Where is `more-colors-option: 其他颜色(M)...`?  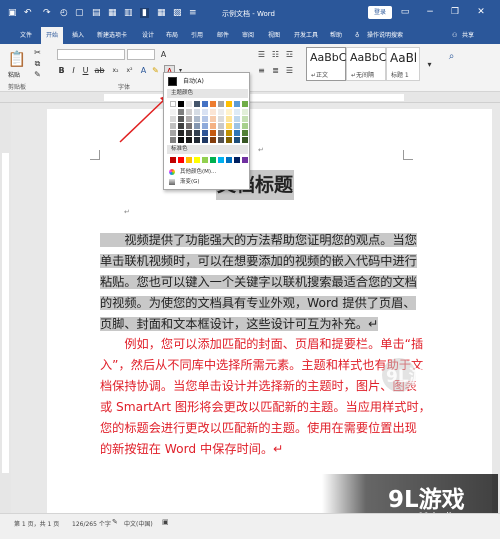 more-colors-option: 其他颜色(M)... is located at coordinates (207, 172).